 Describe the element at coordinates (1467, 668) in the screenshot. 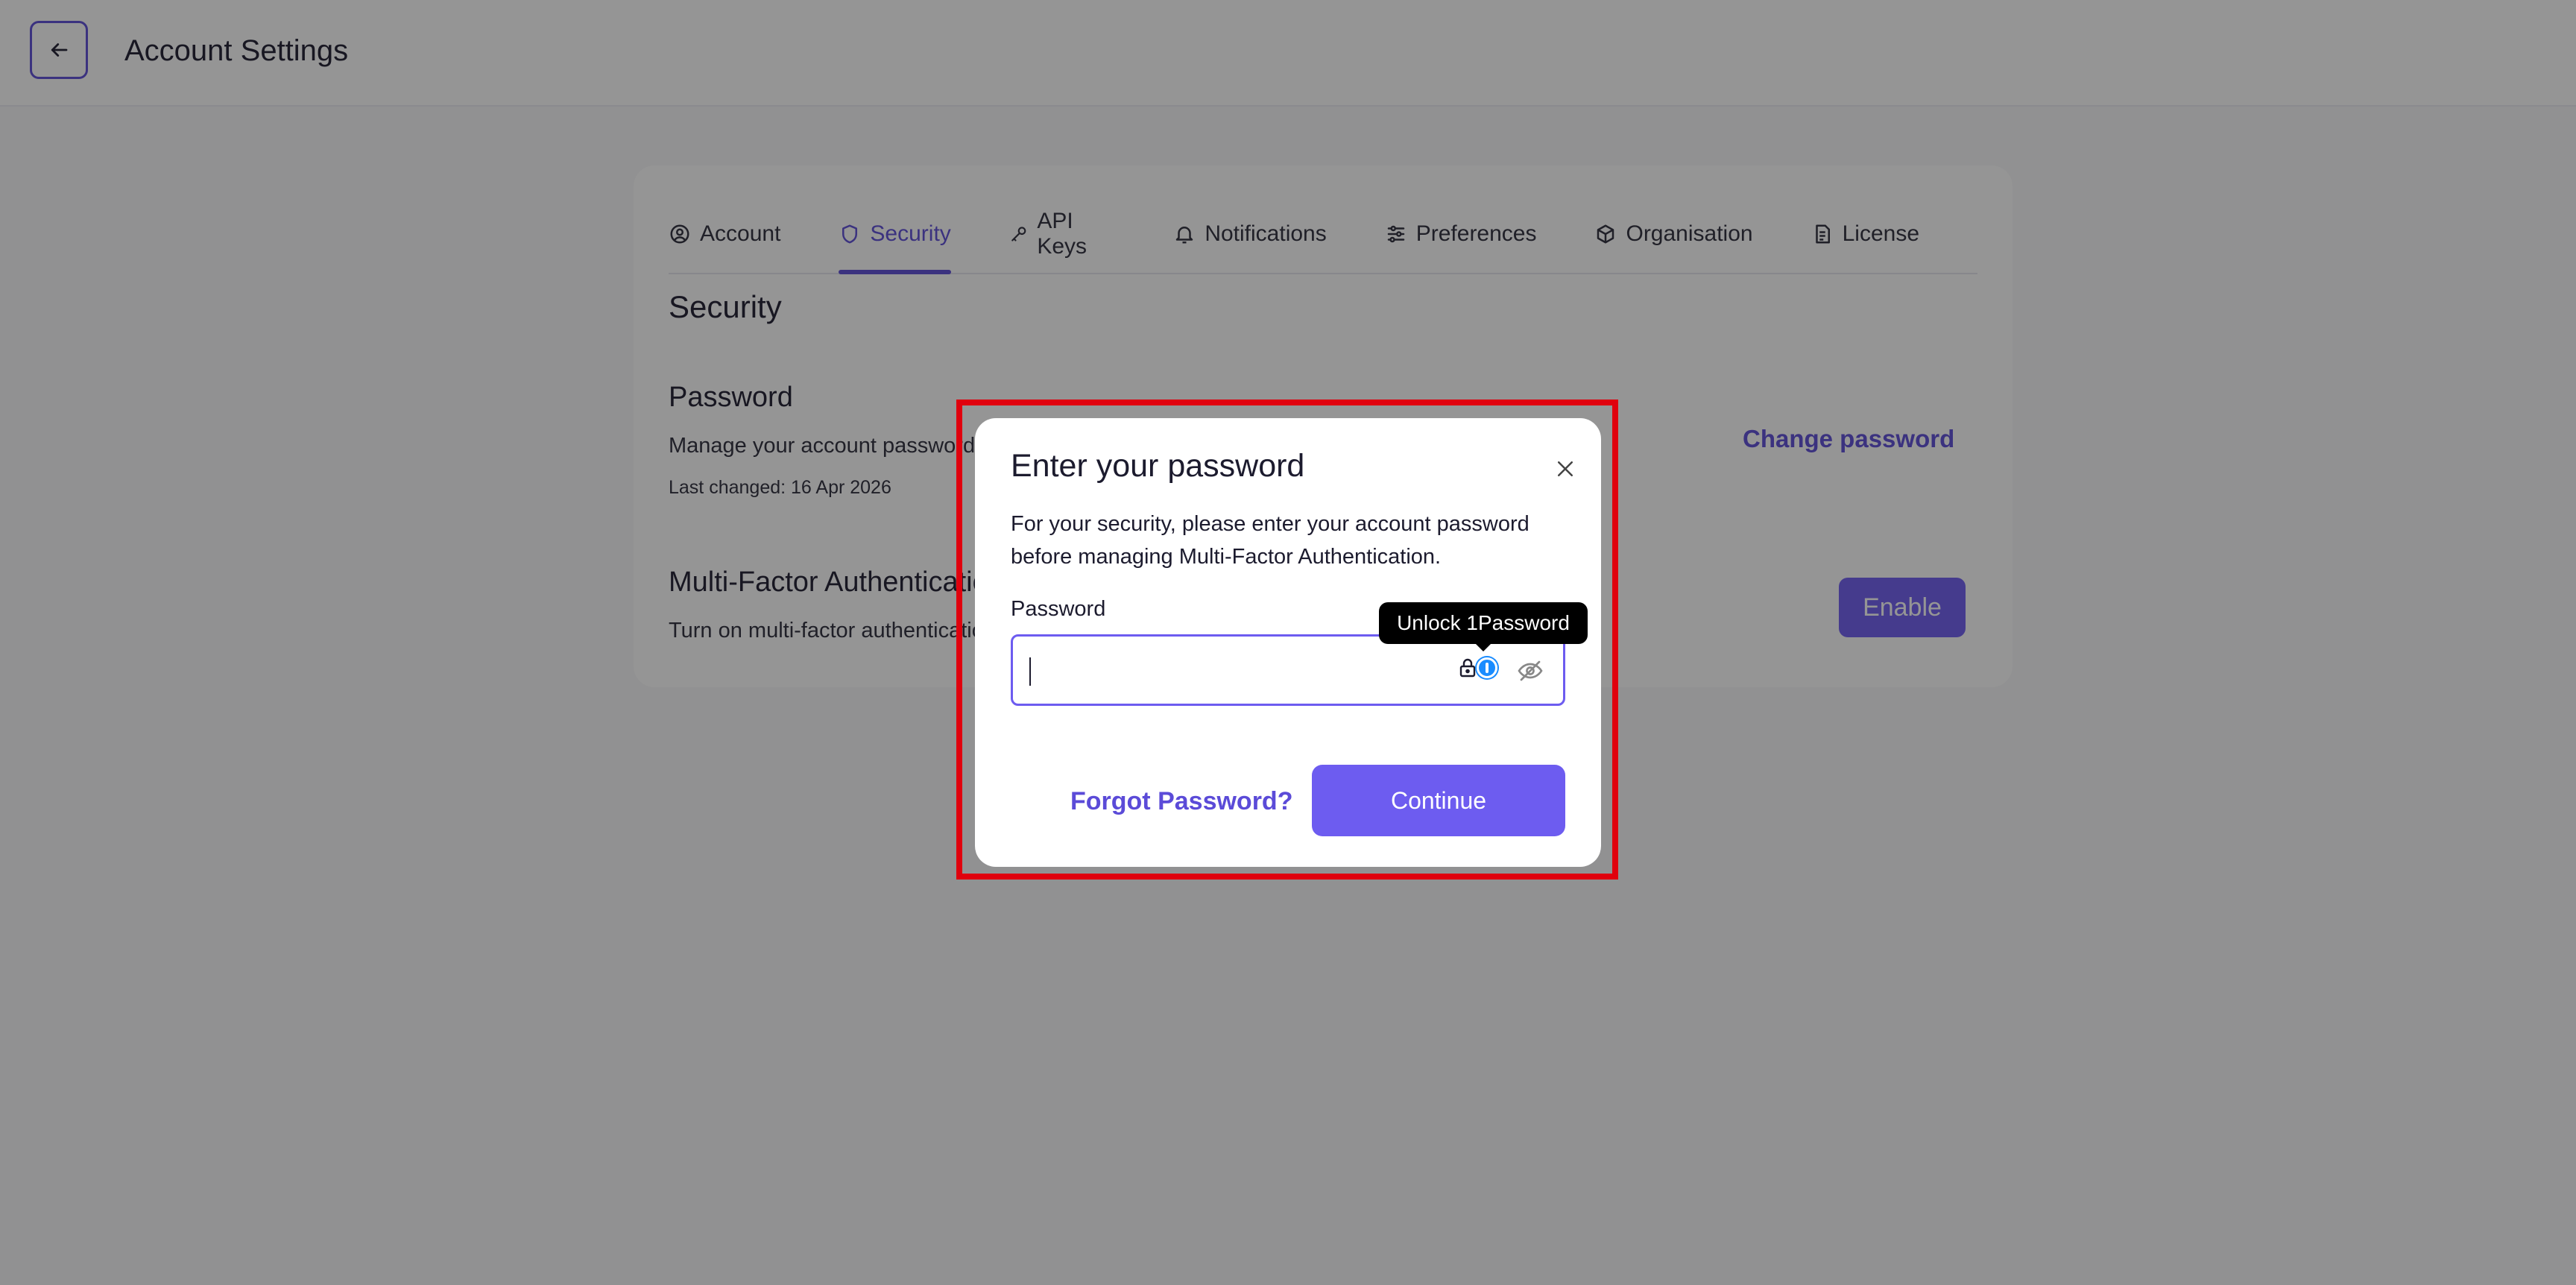

I see `lock-icon` at that location.